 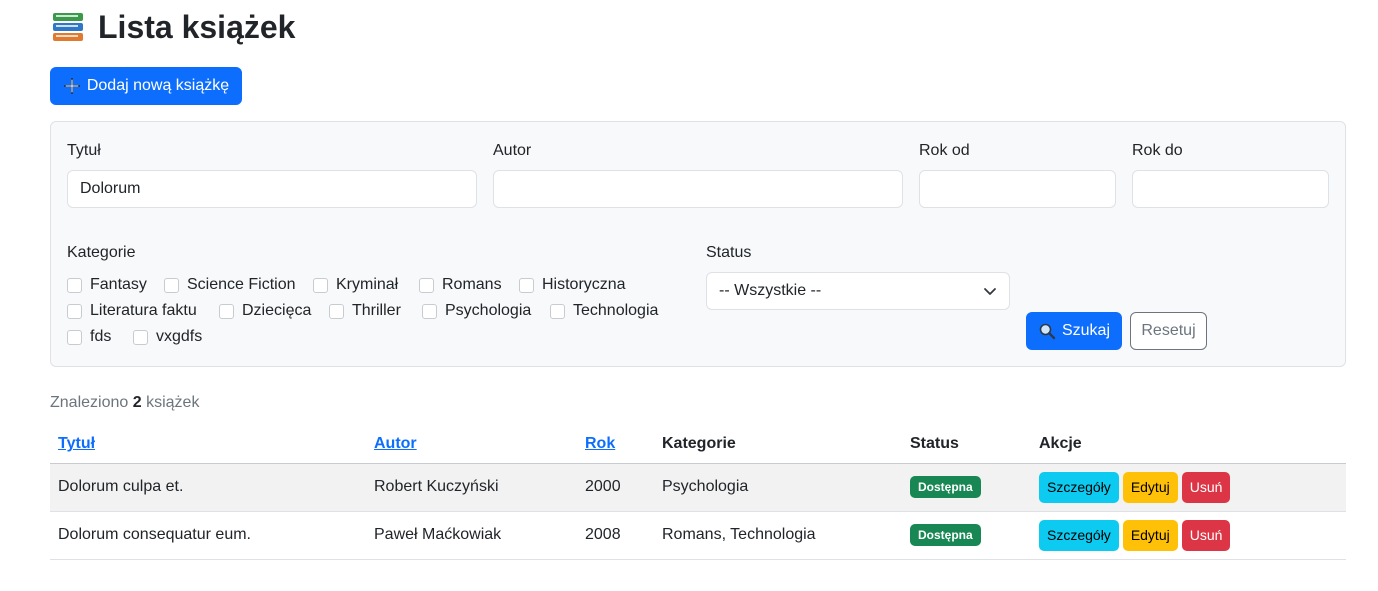 I want to click on column-header-status: Status, so click(x=934, y=443).